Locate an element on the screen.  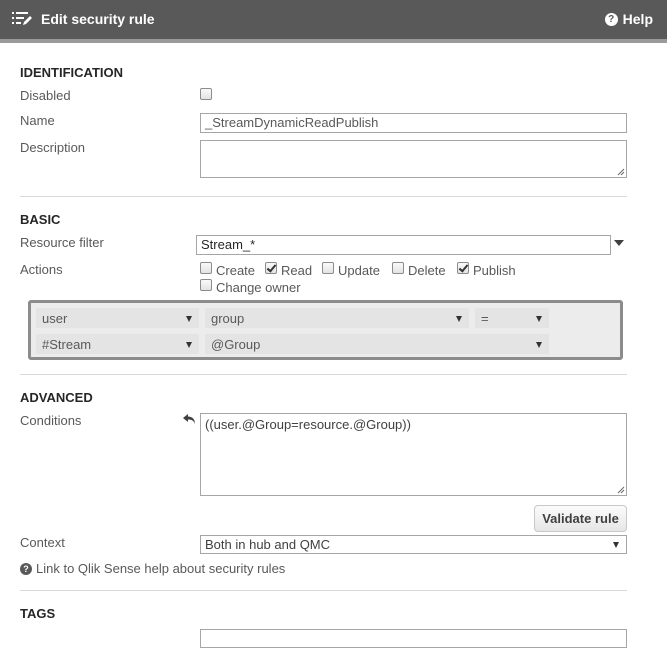
rule-builder: user group = #Stream @Group is located at coordinates (325, 330).